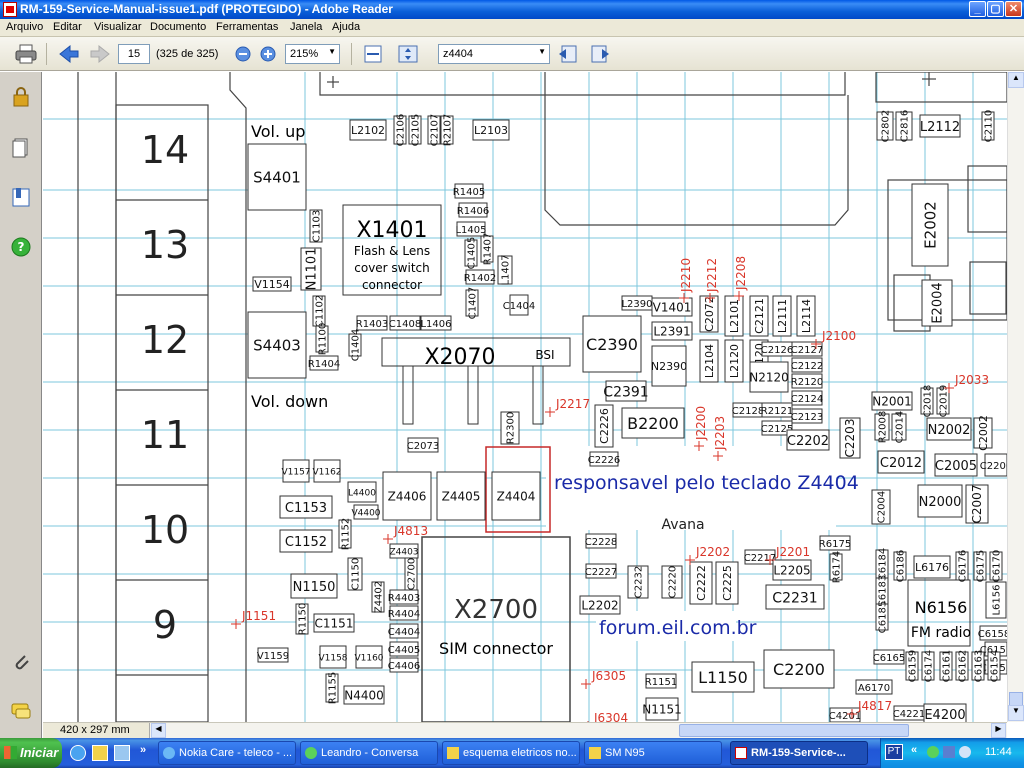 Image resolution: width=1024 pixels, height=768 pixels. I want to click on full-screen-button, so click(408, 54).